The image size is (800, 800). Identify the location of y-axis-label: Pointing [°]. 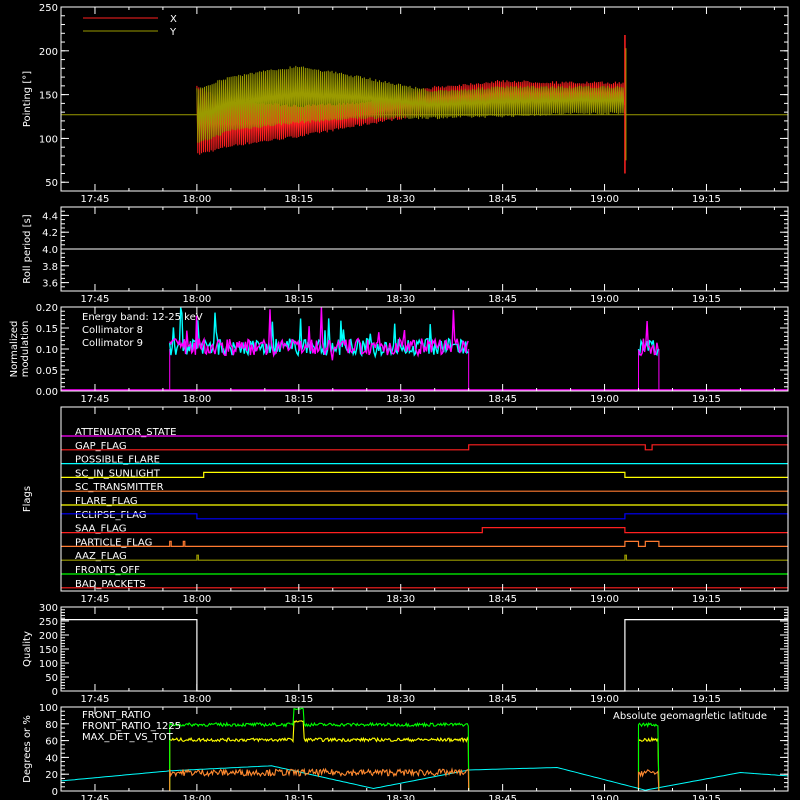
(27, 99).